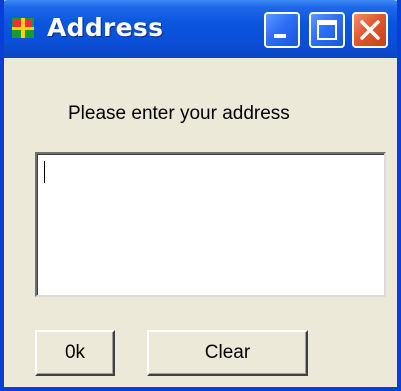 Image resolution: width=401 pixels, height=391 pixels. What do you see at coordinates (75, 353) in the screenshot?
I see `ok-button: 0k` at bounding box center [75, 353].